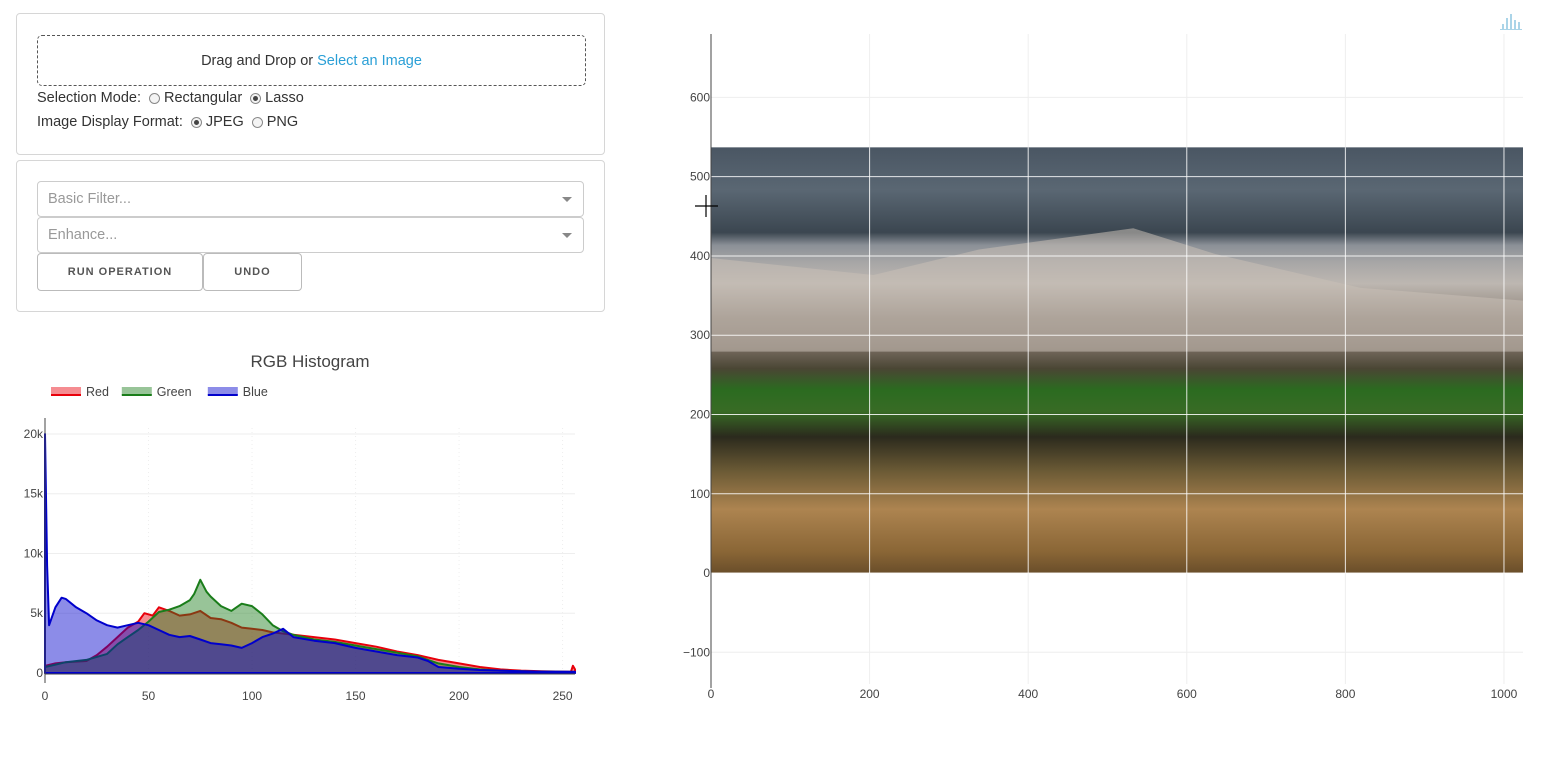 The image size is (1548, 782). I want to click on y-tick-label: 200, so click(700, 414).